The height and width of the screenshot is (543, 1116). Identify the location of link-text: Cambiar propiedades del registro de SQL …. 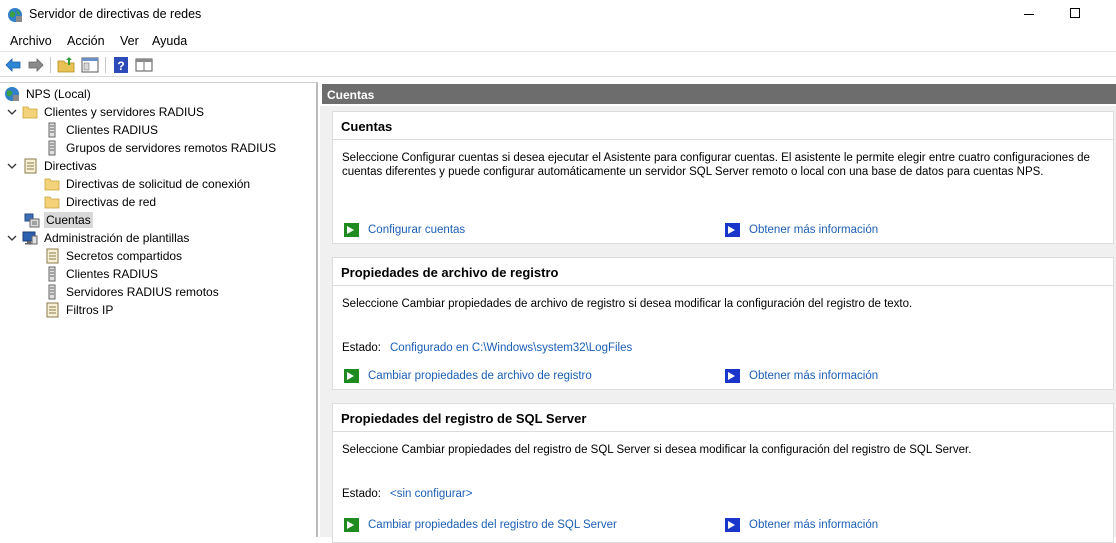
(492, 525).